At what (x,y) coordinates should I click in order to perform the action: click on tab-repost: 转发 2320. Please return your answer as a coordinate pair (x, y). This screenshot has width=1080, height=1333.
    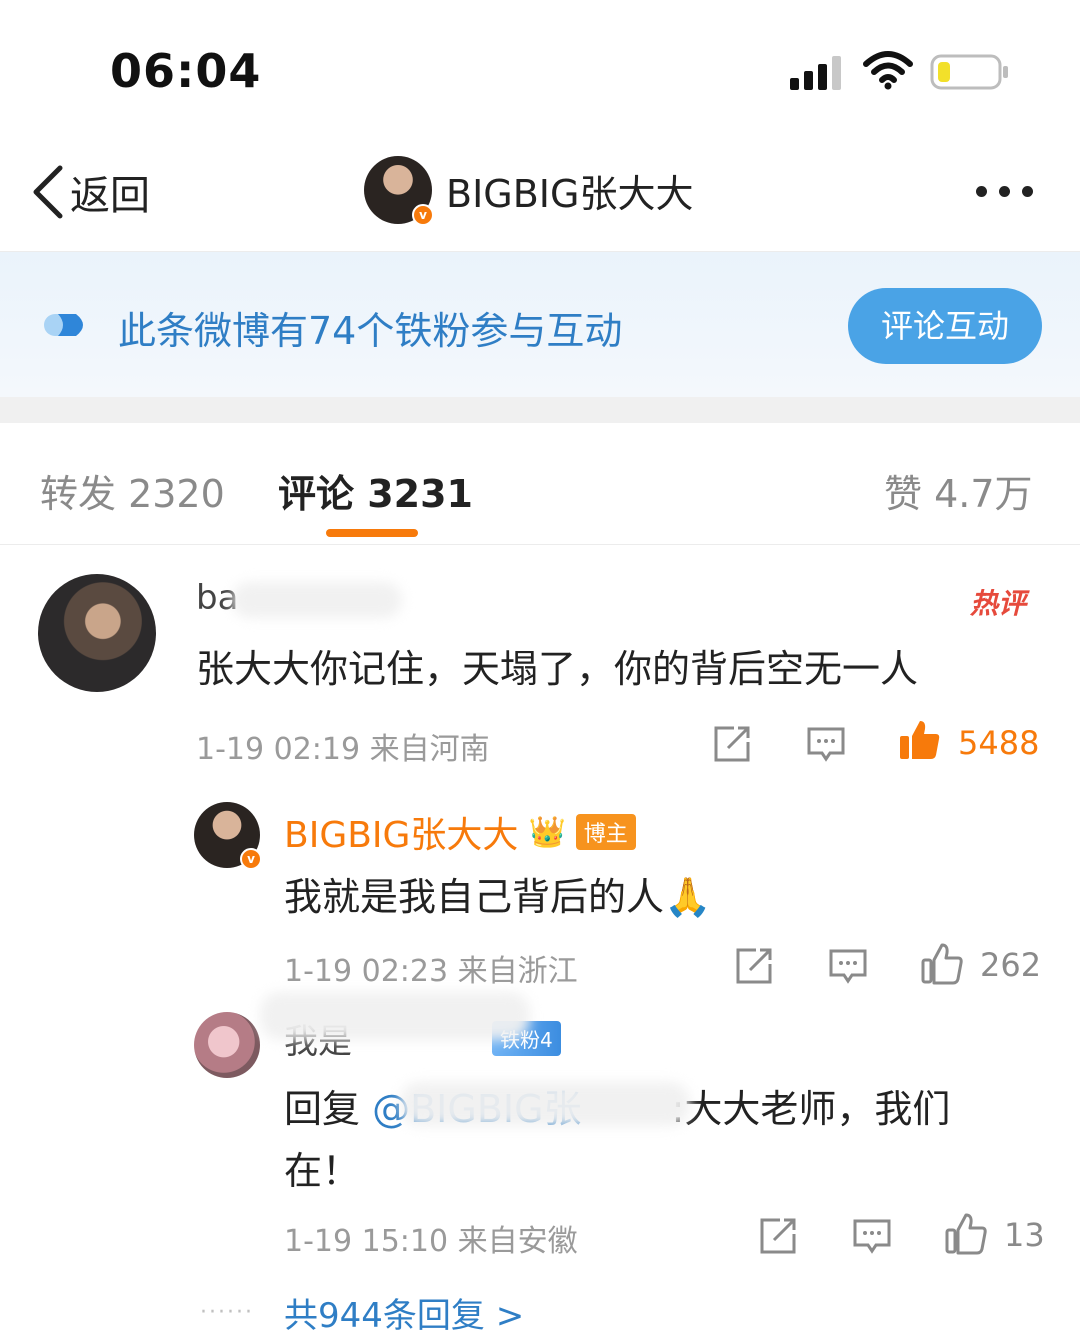
    Looking at the image, I should click on (132, 490).